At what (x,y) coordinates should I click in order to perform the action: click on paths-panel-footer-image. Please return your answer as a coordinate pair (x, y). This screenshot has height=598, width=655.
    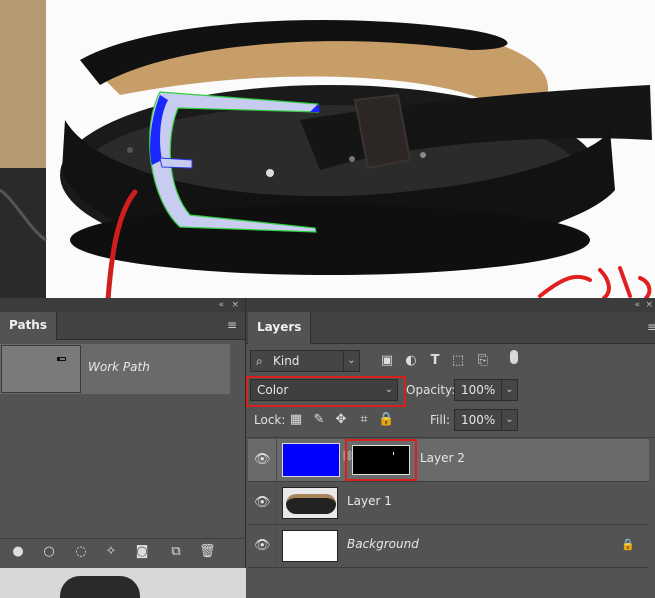
    Looking at the image, I should click on (123, 583).